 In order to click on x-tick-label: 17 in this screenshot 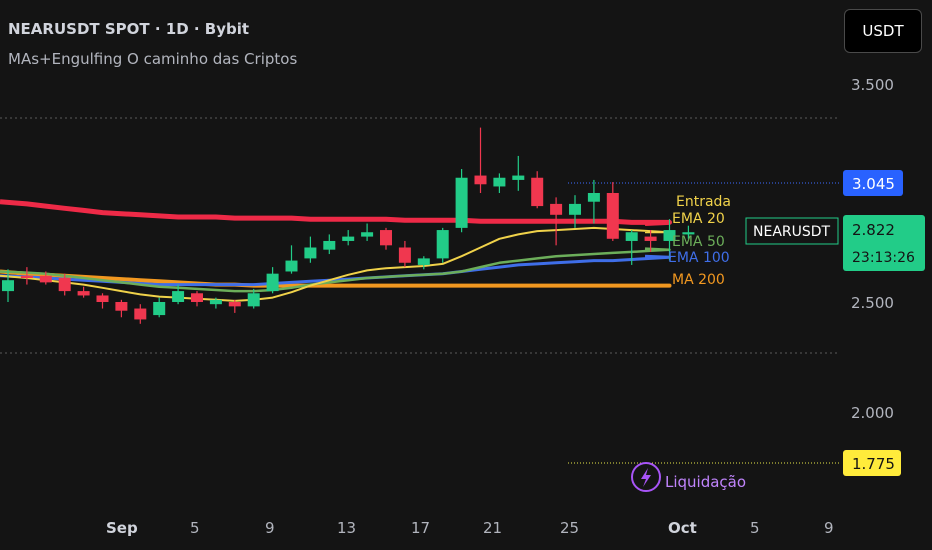, I will do `click(420, 528)`.